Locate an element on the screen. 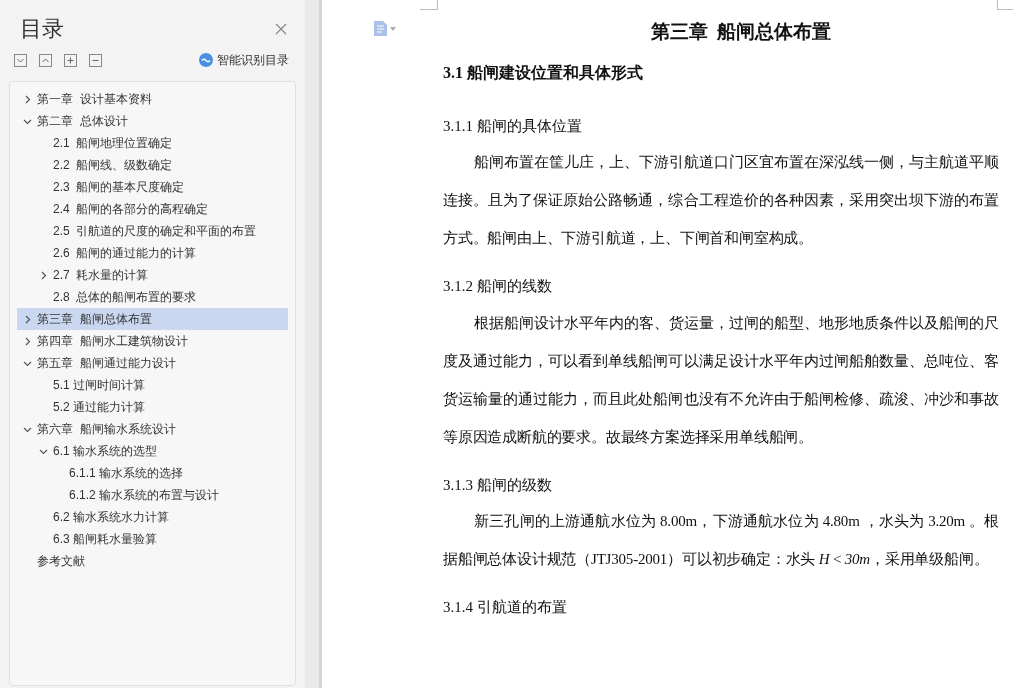  subsection-heading: 3.1.4 引航道的布置 is located at coordinates (505, 607).